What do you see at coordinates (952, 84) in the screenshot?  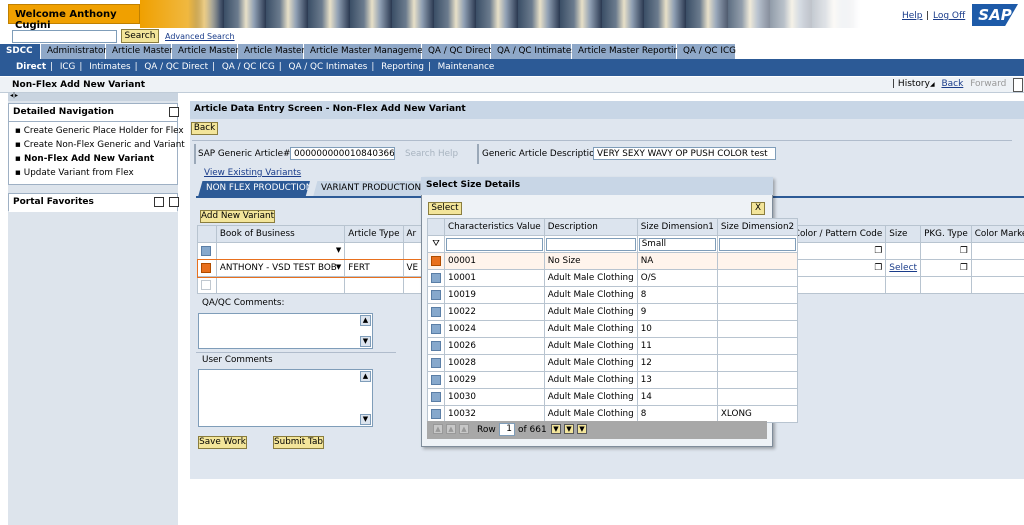 I see `back-link: Back` at bounding box center [952, 84].